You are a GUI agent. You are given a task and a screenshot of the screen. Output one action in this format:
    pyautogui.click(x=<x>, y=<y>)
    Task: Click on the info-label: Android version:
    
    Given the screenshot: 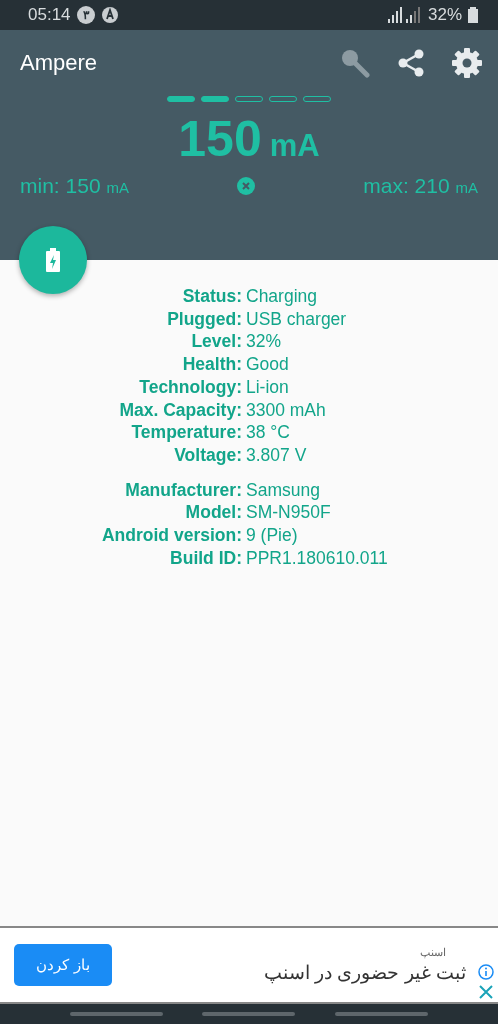 What is the action you would take?
    pyautogui.click(x=172, y=535)
    